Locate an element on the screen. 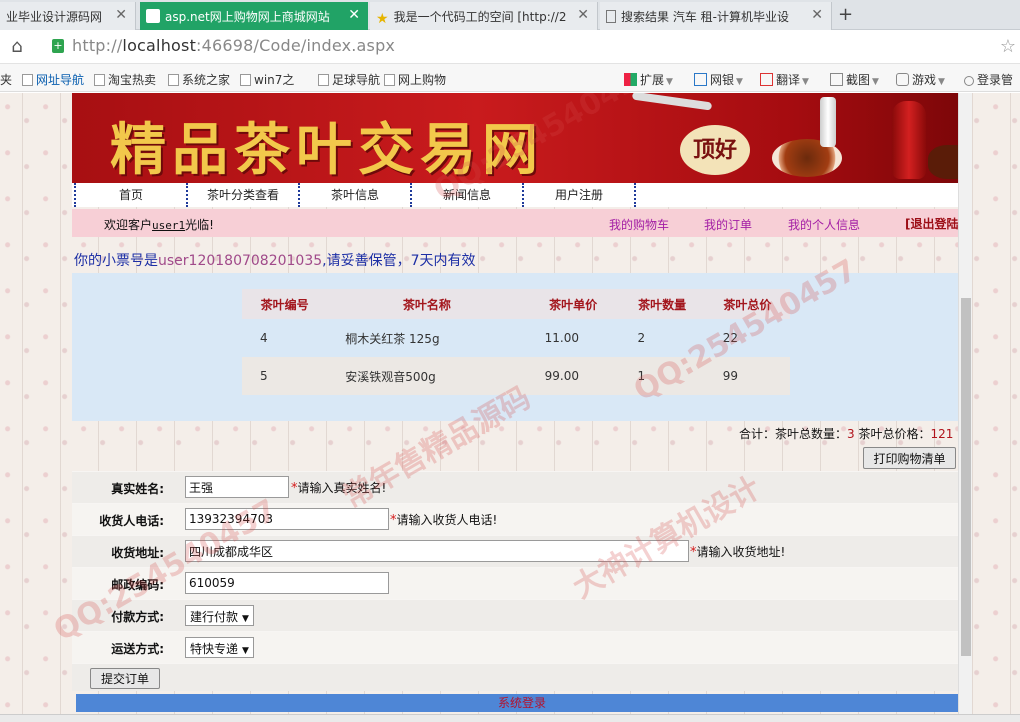  screenshot-button: 截图 ▼ is located at coordinates (854, 79).